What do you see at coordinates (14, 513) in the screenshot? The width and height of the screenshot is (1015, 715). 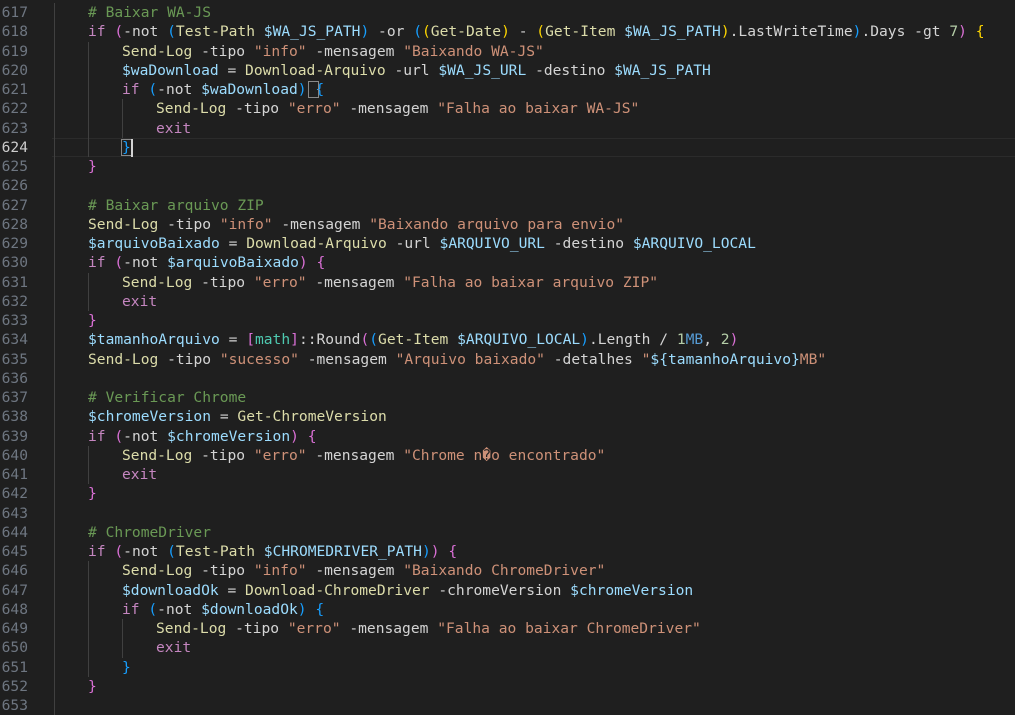 I see `line-number: 643` at bounding box center [14, 513].